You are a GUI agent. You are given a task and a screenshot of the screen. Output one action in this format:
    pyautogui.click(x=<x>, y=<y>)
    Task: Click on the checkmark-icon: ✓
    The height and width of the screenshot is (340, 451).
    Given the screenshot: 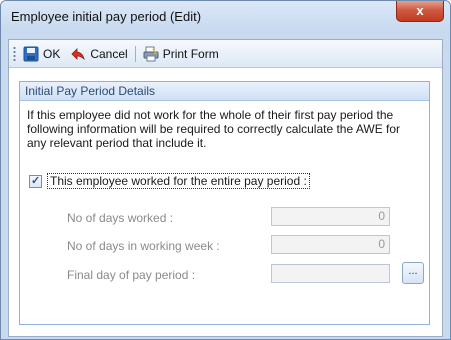 What is the action you would take?
    pyautogui.click(x=36, y=180)
    